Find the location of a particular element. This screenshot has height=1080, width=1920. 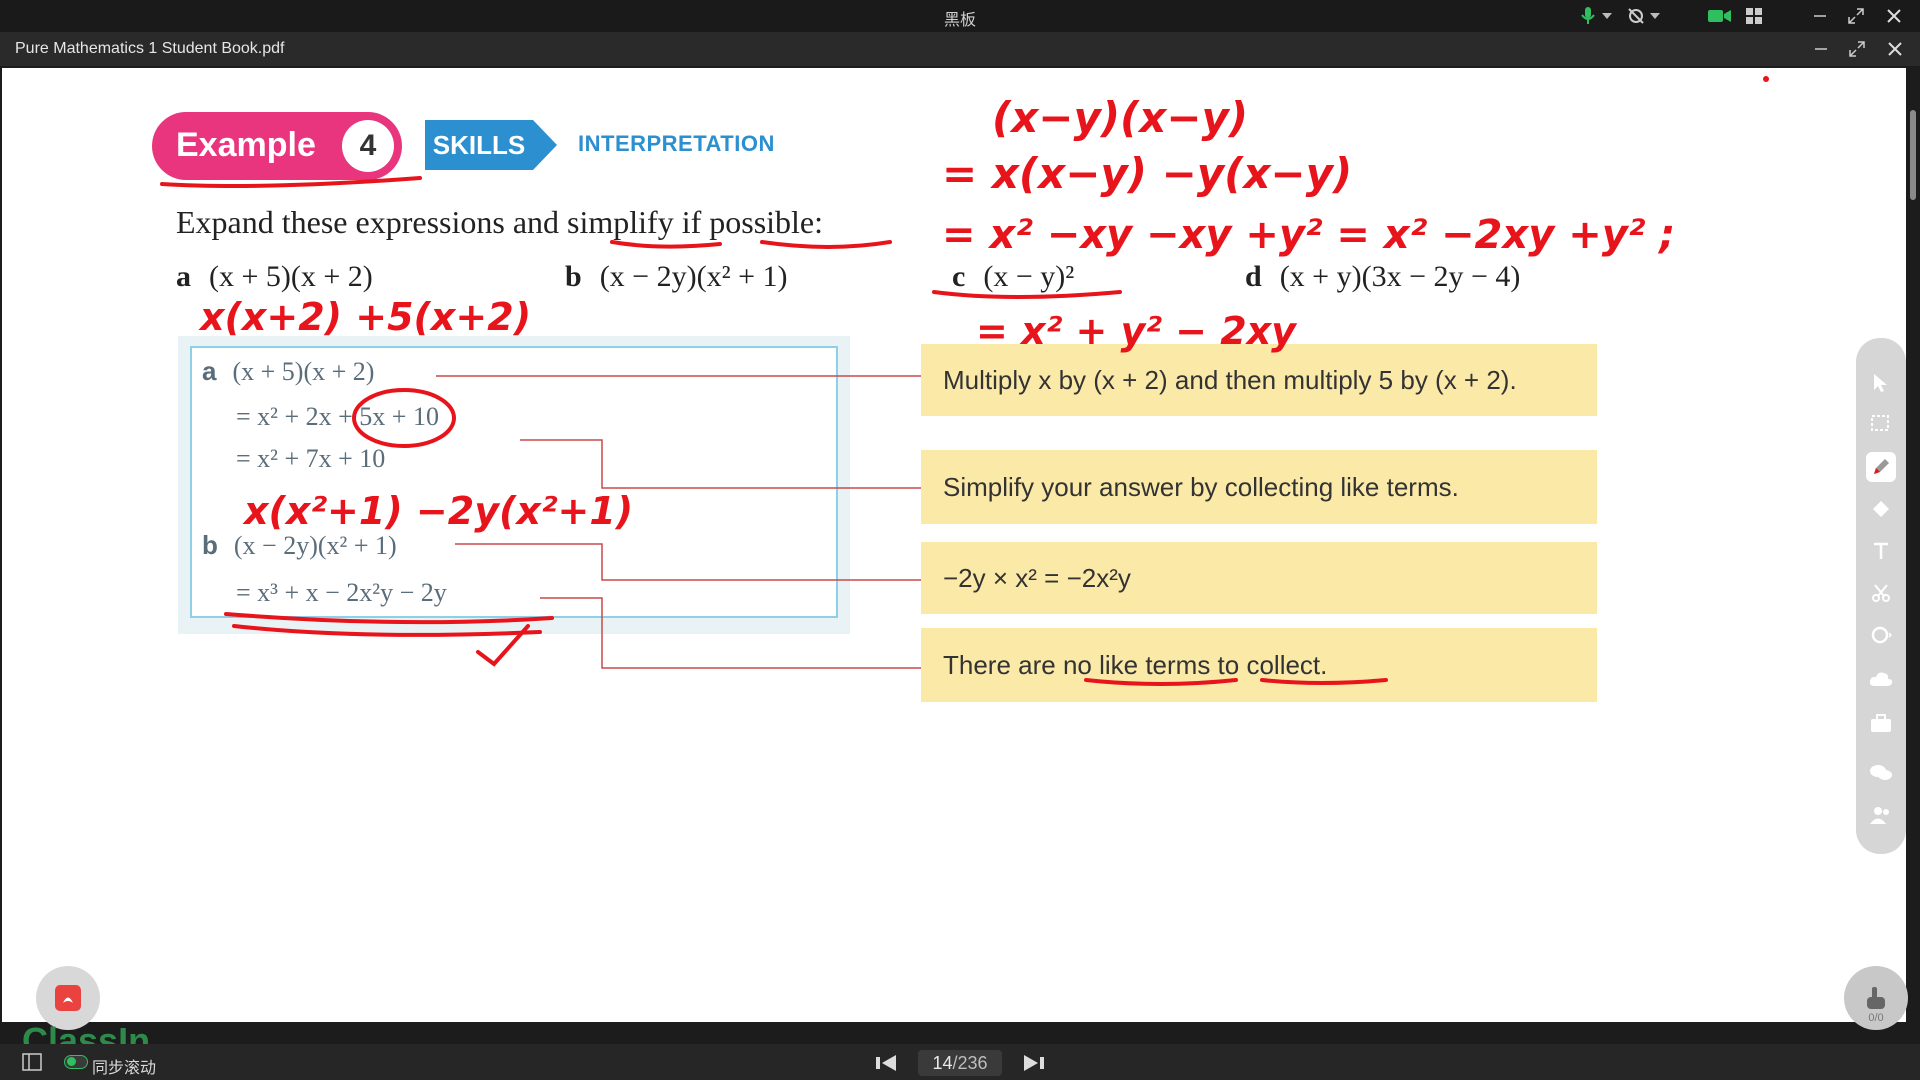

hand-raise-button: 0/0 is located at coordinates (1876, 998).